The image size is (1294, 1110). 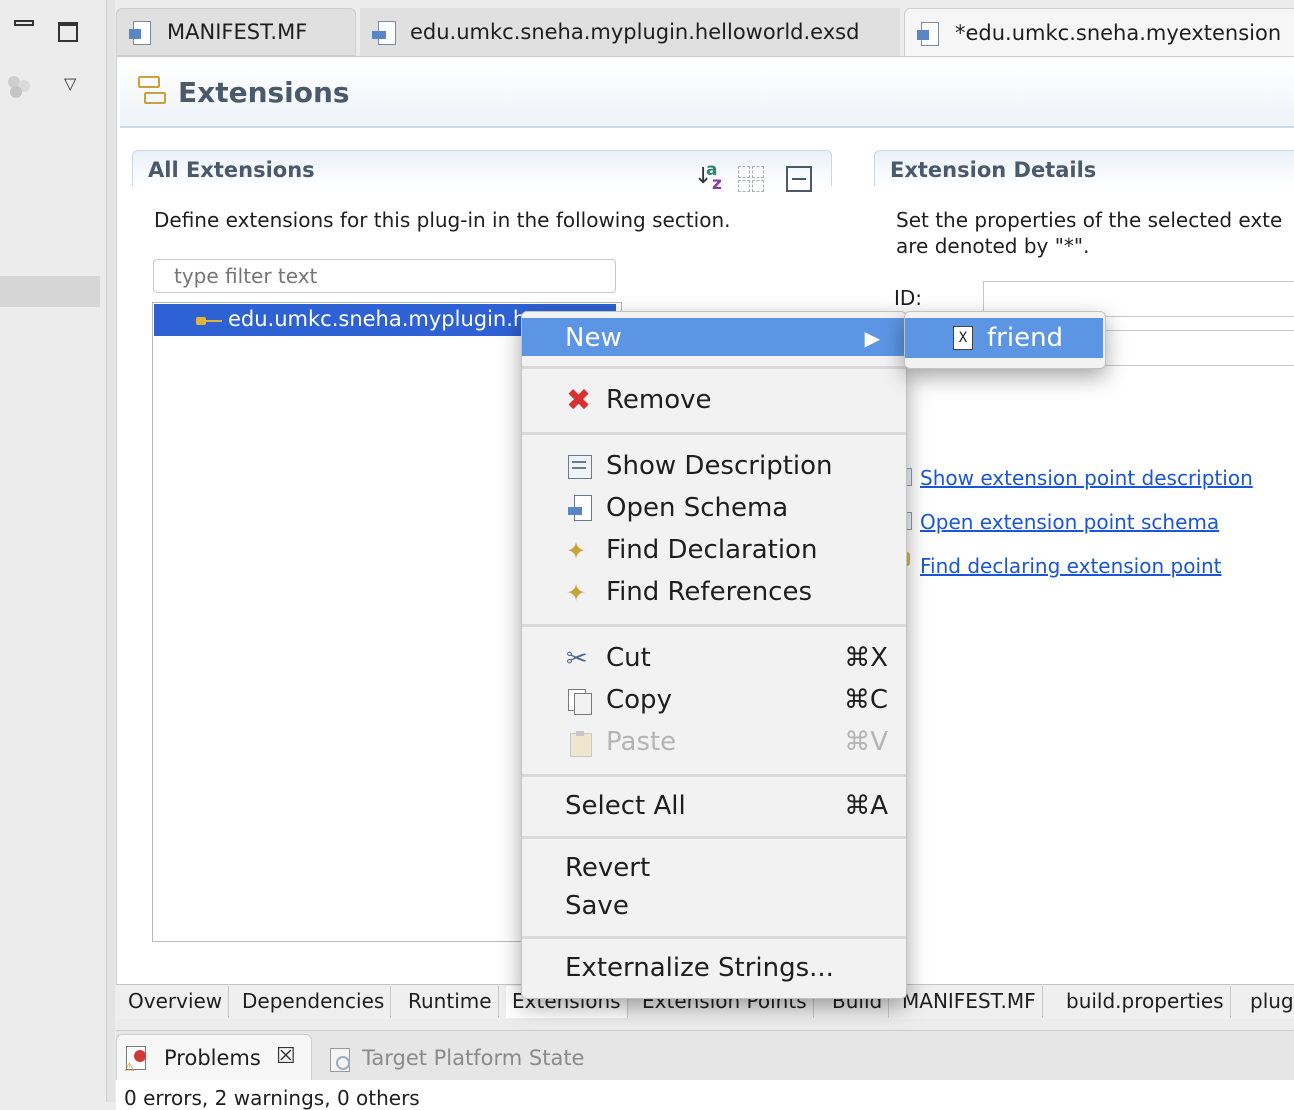 I want to click on paste-icon, so click(x=580, y=743).